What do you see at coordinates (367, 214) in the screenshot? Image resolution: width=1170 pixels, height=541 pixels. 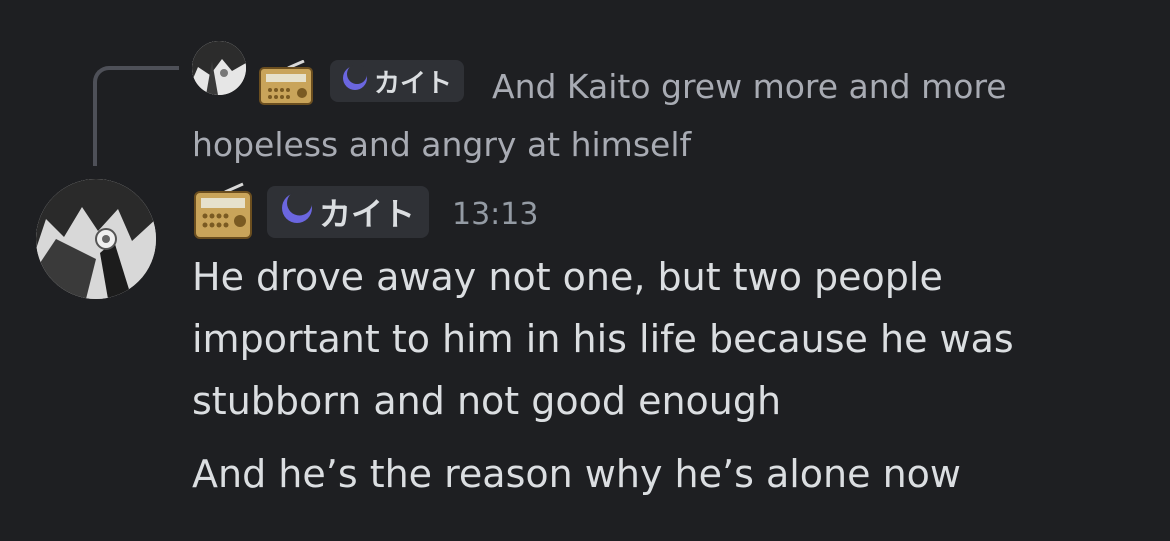 I see `author-badge-label: カイト` at bounding box center [367, 214].